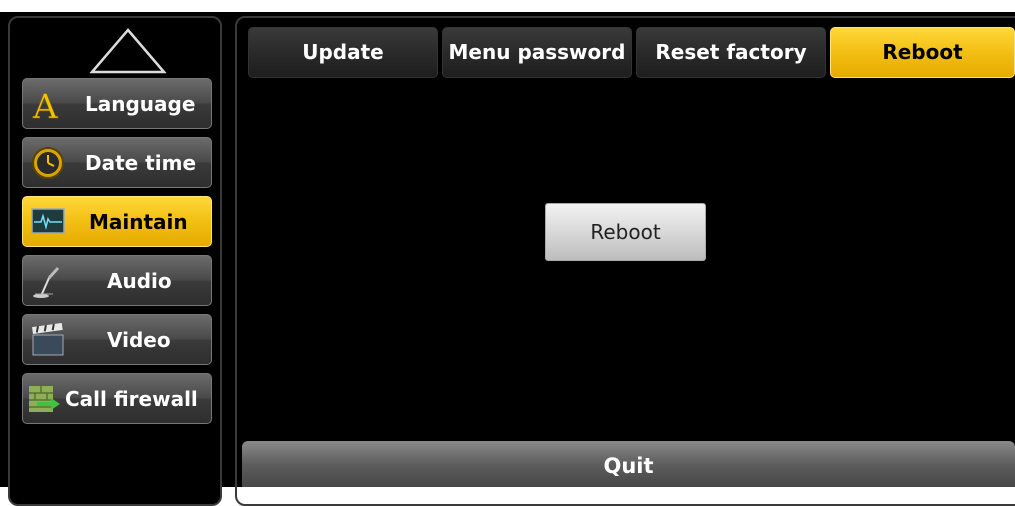 The width and height of the screenshot is (1015, 506). What do you see at coordinates (139, 340) in the screenshot?
I see `sidebar-item-label: Video` at bounding box center [139, 340].